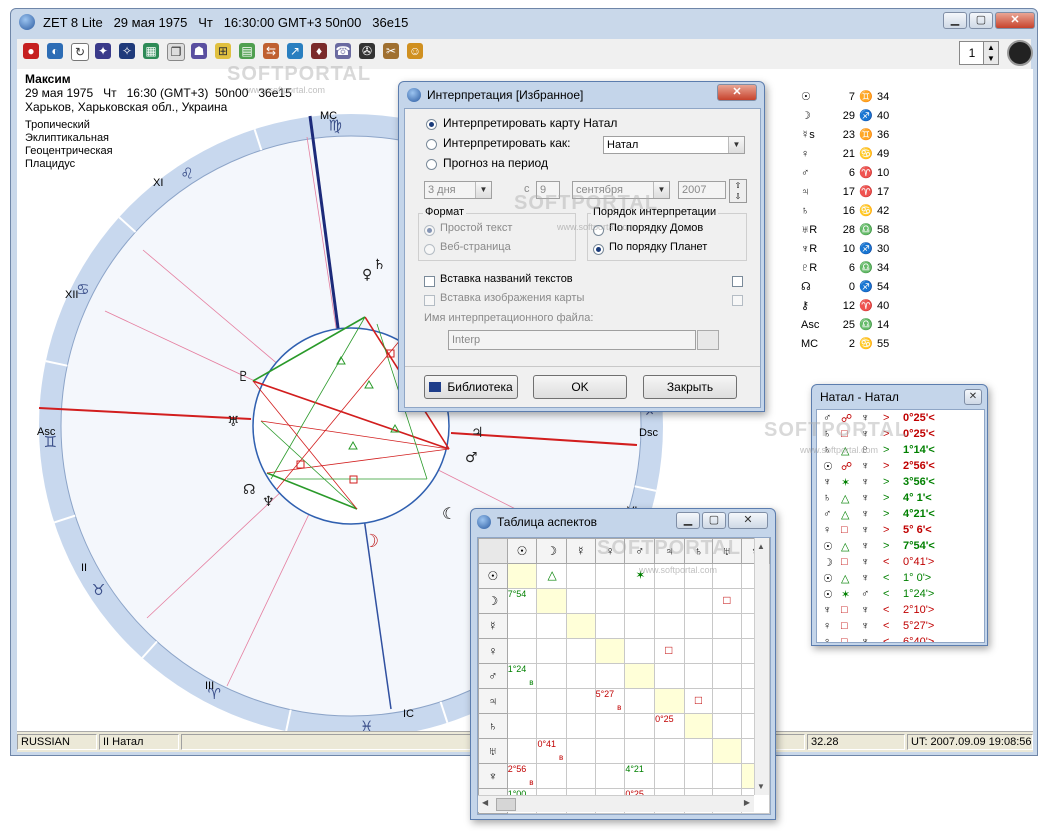 The height and width of the screenshot is (831, 1047). What do you see at coordinates (572, 340) in the screenshot?
I see `file-name-field: Interp` at bounding box center [572, 340].